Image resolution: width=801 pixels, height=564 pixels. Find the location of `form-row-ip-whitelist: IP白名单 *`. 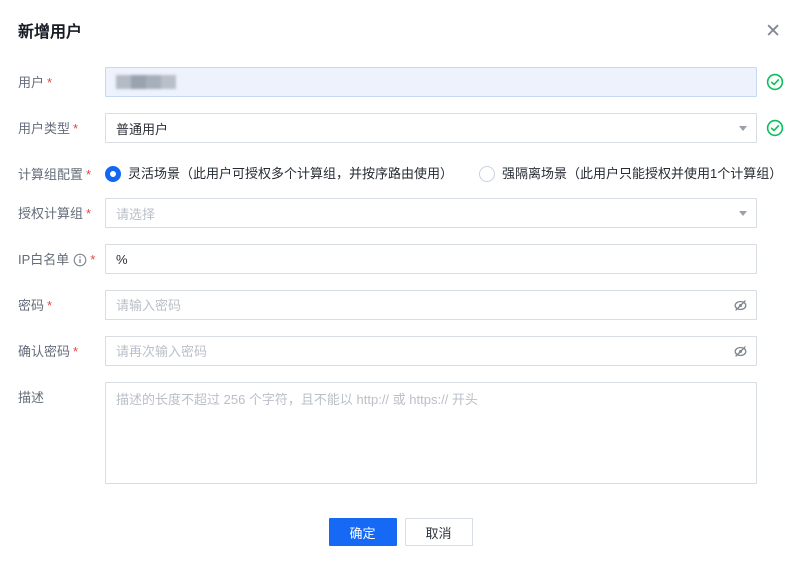

form-row-ip-whitelist: IP白名单 * is located at coordinates (400, 259).